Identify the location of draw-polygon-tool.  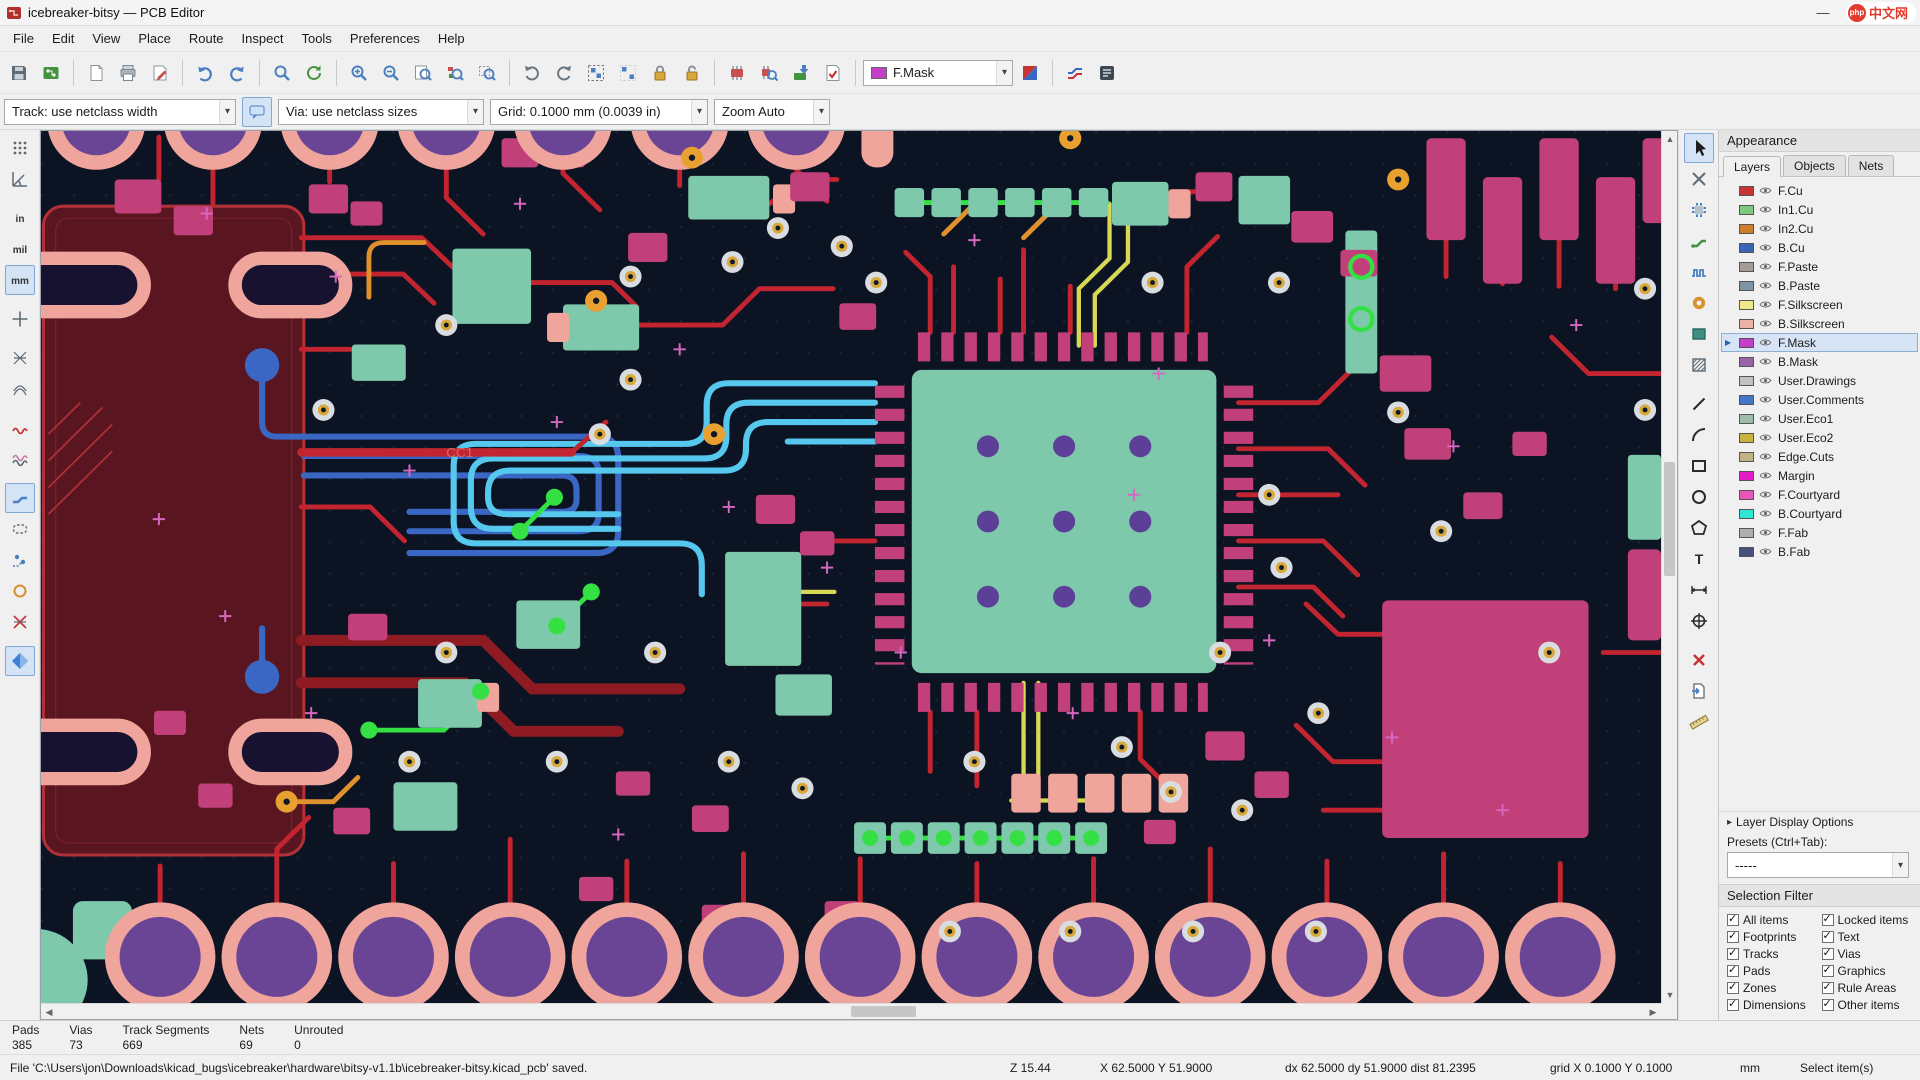
(1699, 528).